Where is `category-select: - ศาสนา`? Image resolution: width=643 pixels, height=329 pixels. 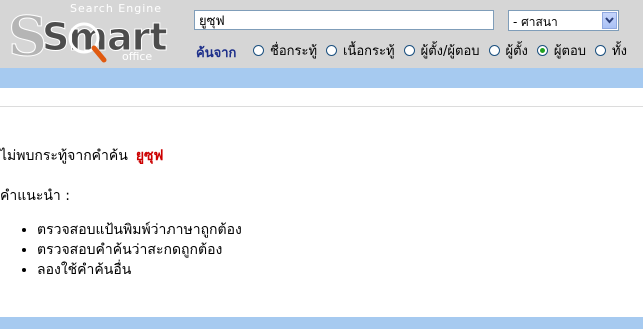
category-select: - ศาสนา is located at coordinates (563, 20).